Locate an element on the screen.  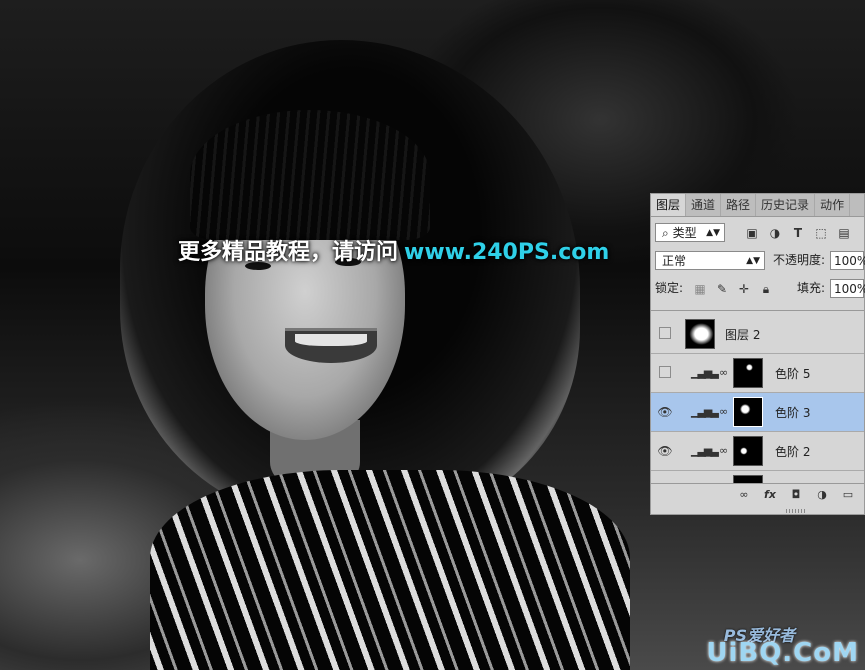
adjustment-filter-icon: ◑ is located at coordinates (775, 233).